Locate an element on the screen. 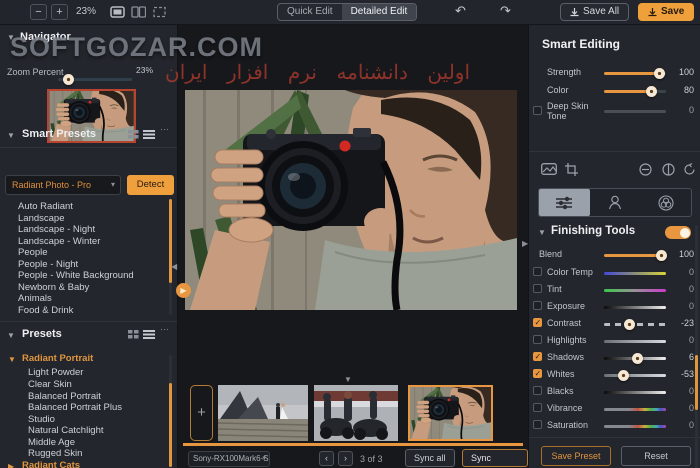 The height and width of the screenshot is (468, 700). smart-preset-item: Newborn & Baby is located at coordinates (53, 287).